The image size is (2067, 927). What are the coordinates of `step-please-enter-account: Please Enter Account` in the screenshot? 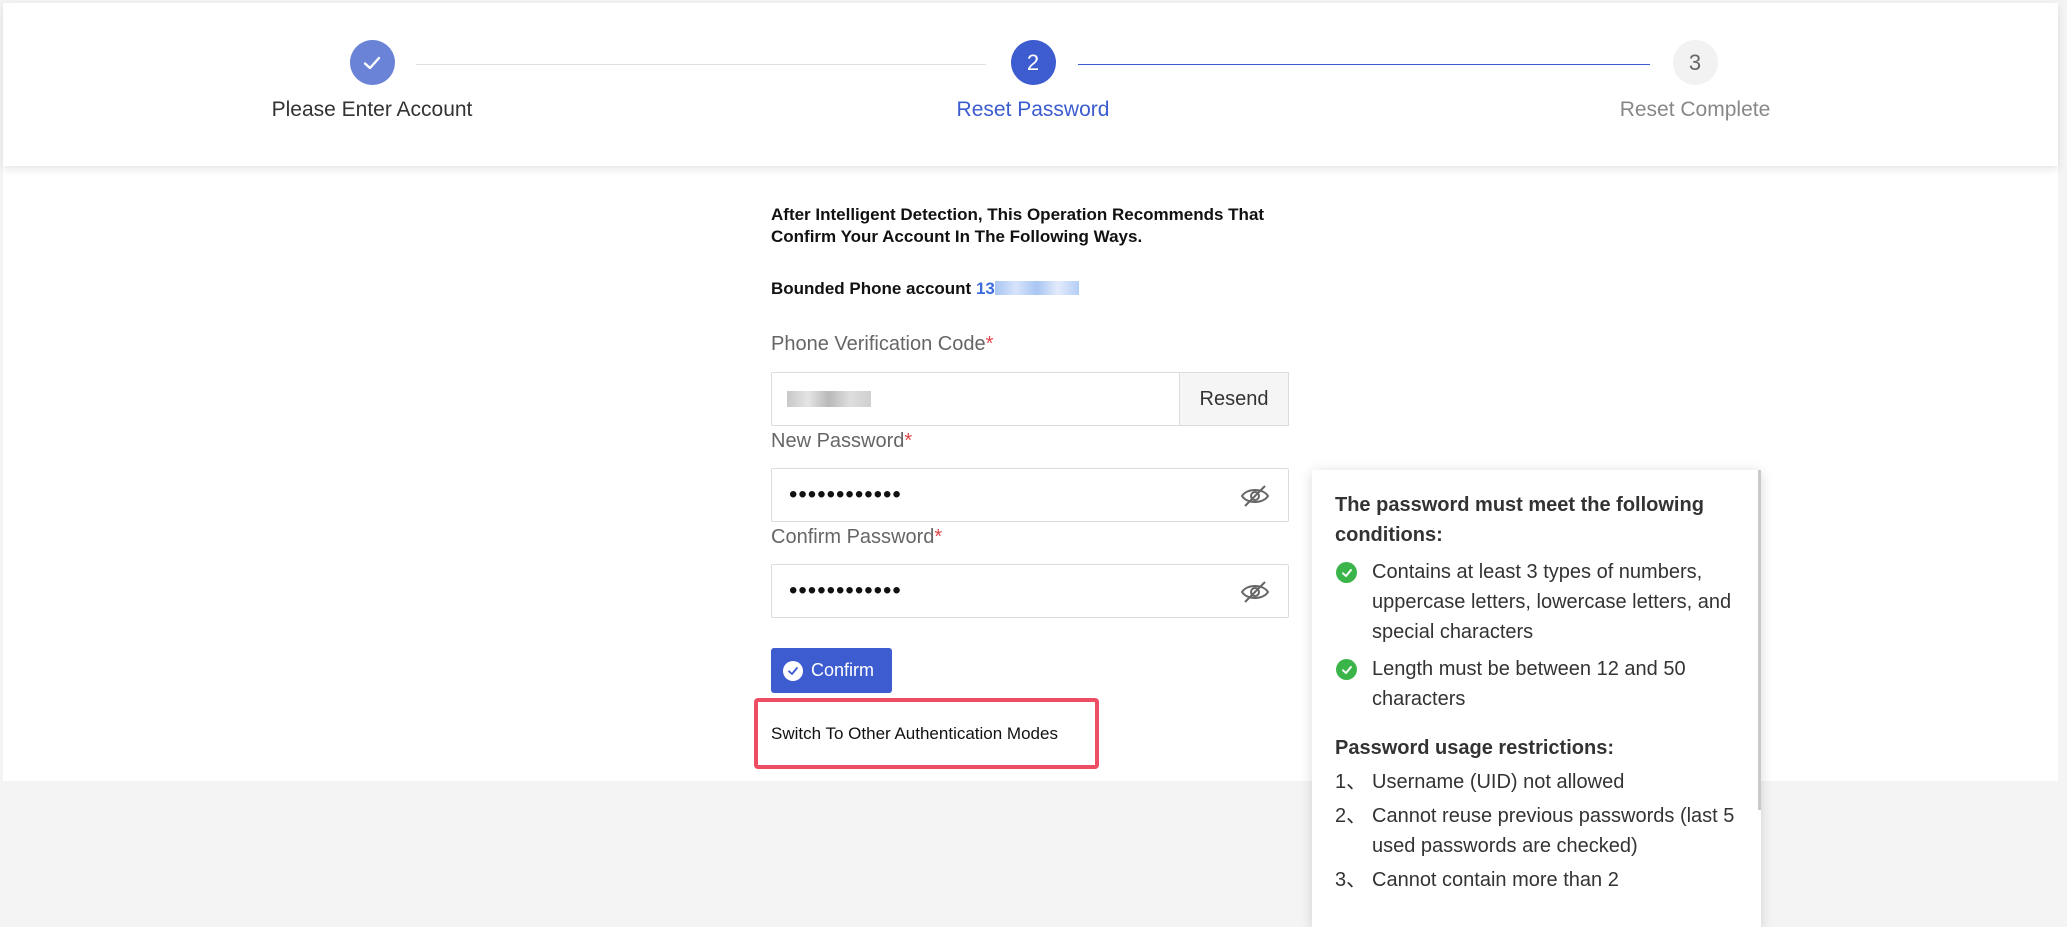 It's located at (372, 81).